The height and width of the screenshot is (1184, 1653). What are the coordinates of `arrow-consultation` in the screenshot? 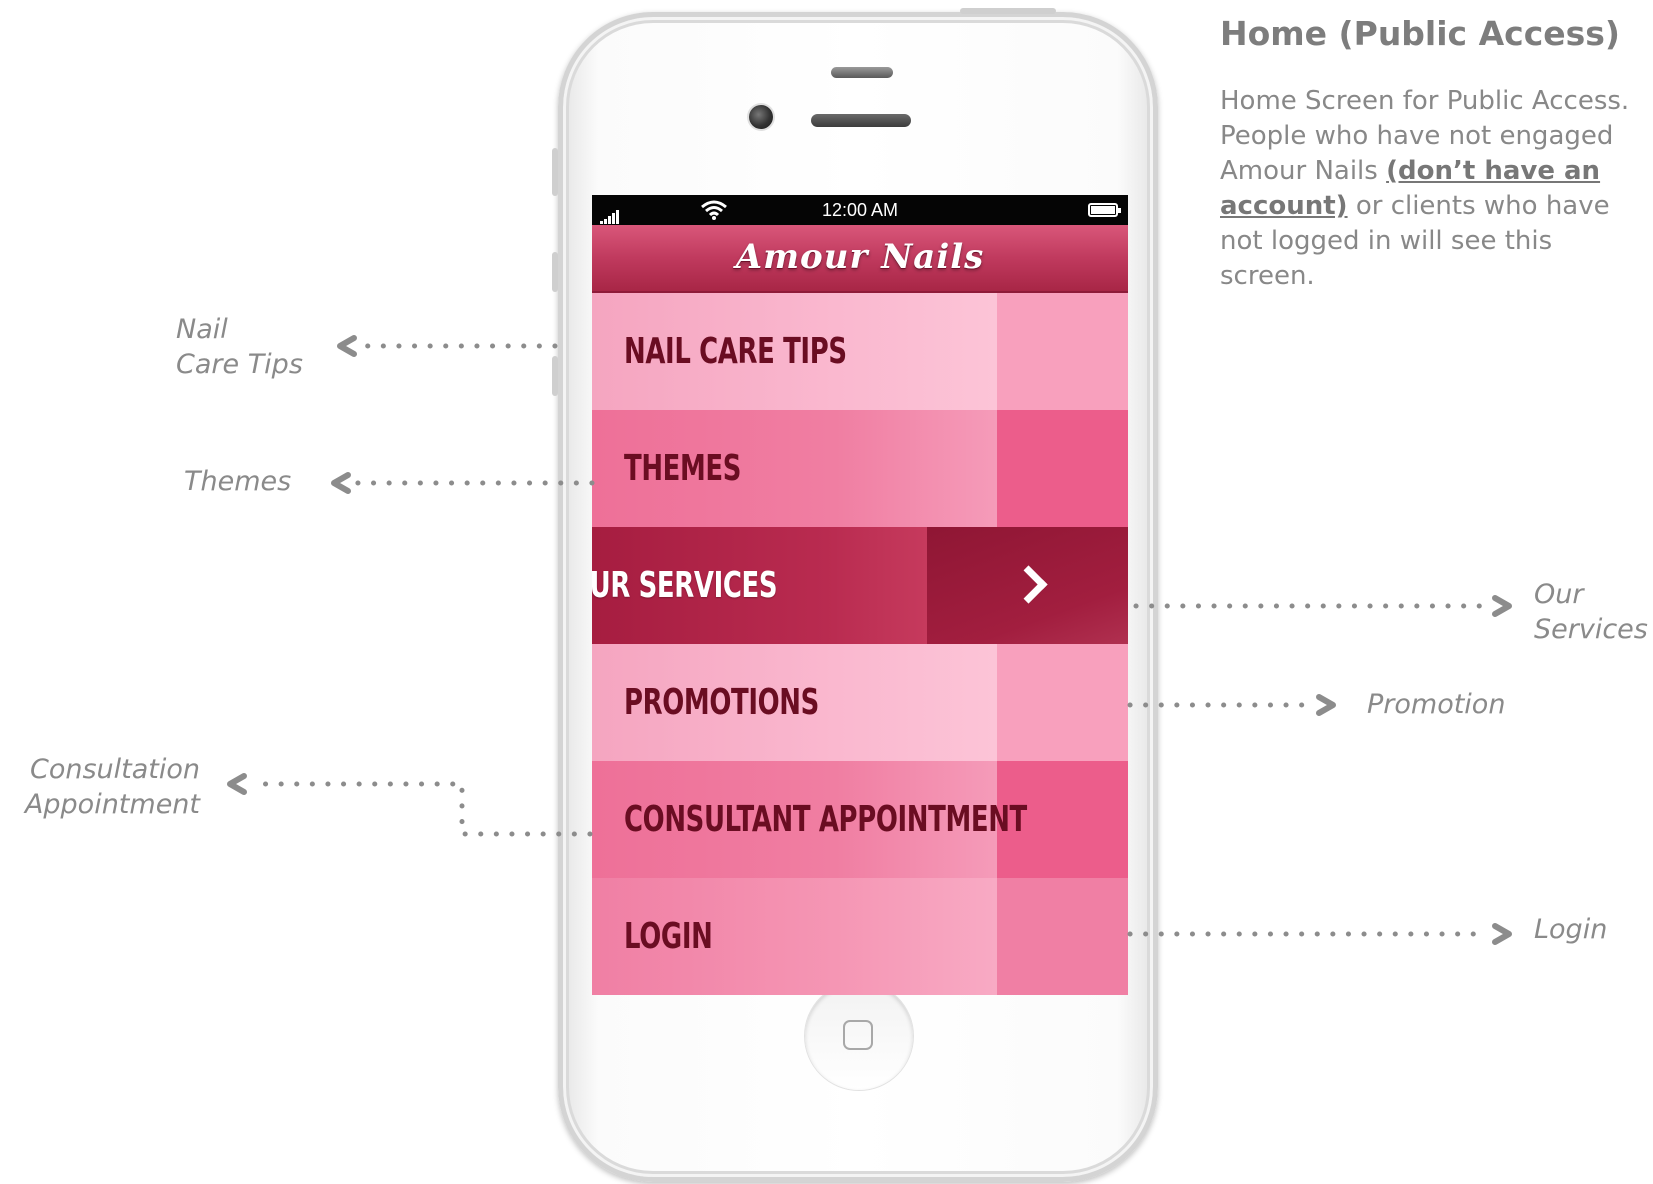 It's located at (420, 809).